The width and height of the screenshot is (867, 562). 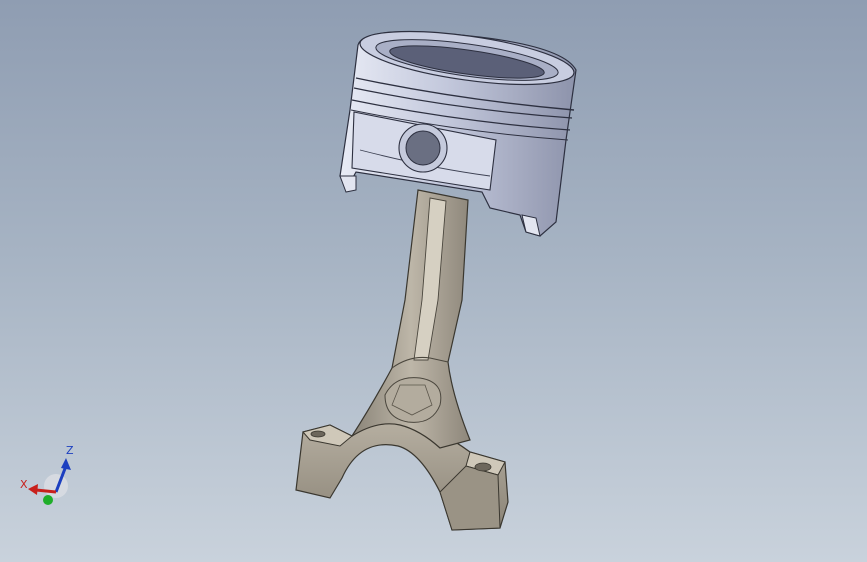 I want to click on y-axis-arrow, so click(x=48, y=500).